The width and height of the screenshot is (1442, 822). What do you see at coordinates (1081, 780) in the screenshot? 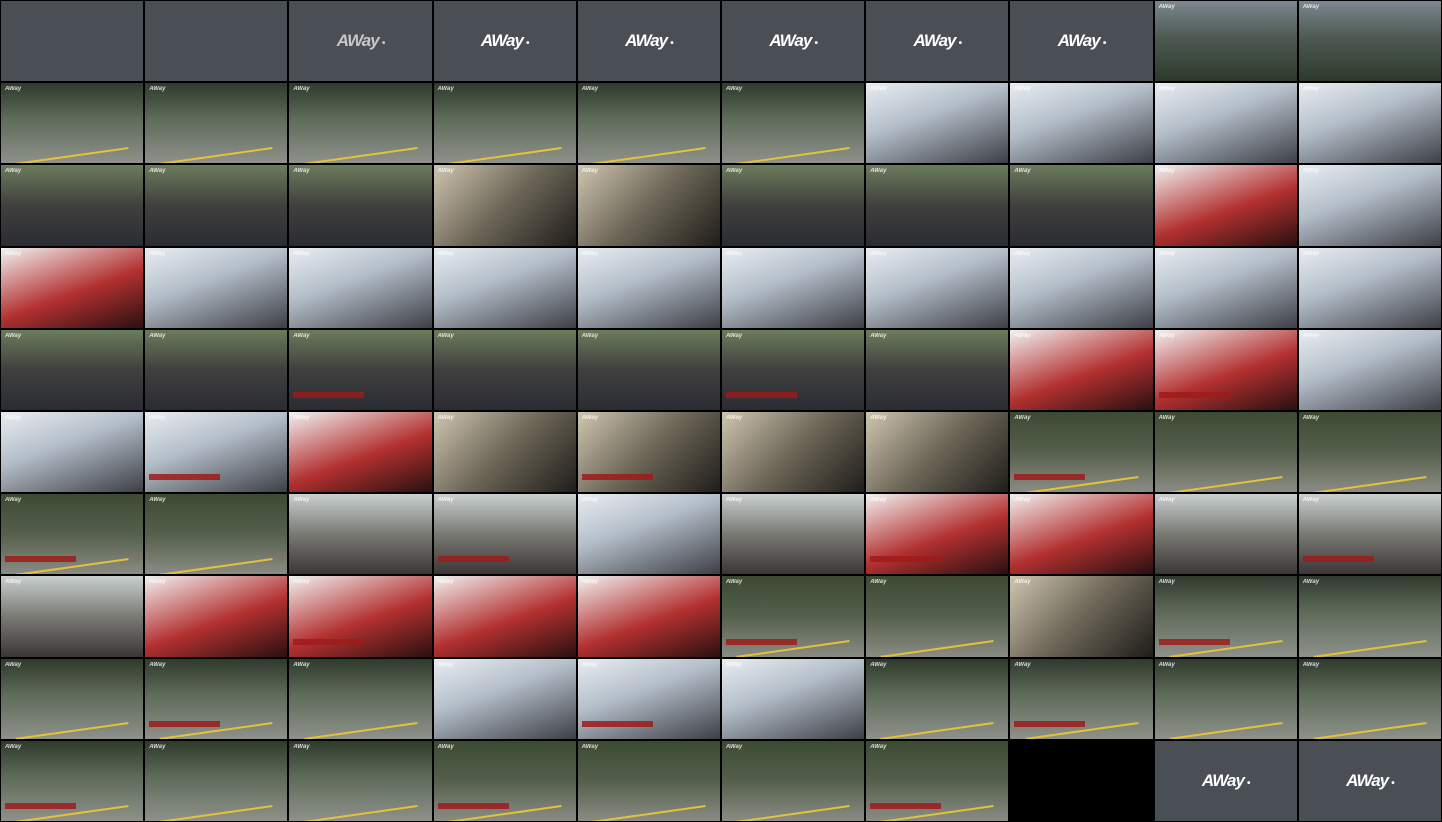
I see `video-frame-thumbnail` at bounding box center [1081, 780].